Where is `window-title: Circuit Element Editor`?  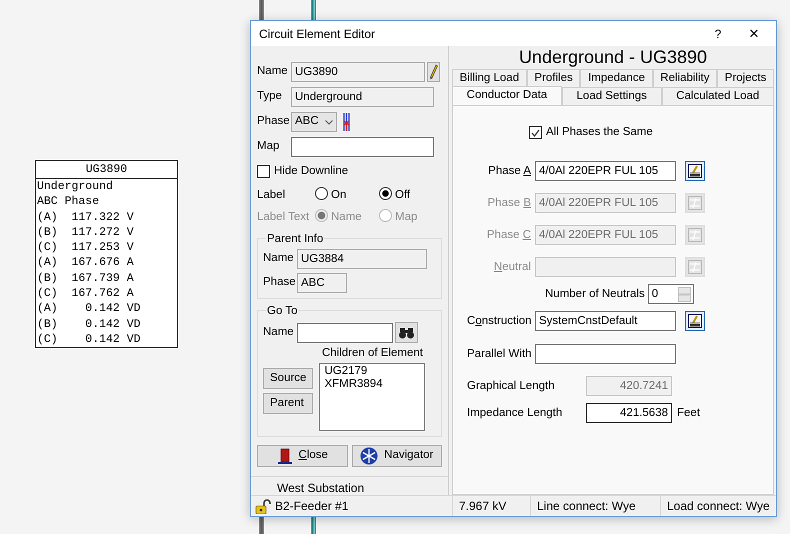
window-title: Circuit Element Editor is located at coordinates (317, 34).